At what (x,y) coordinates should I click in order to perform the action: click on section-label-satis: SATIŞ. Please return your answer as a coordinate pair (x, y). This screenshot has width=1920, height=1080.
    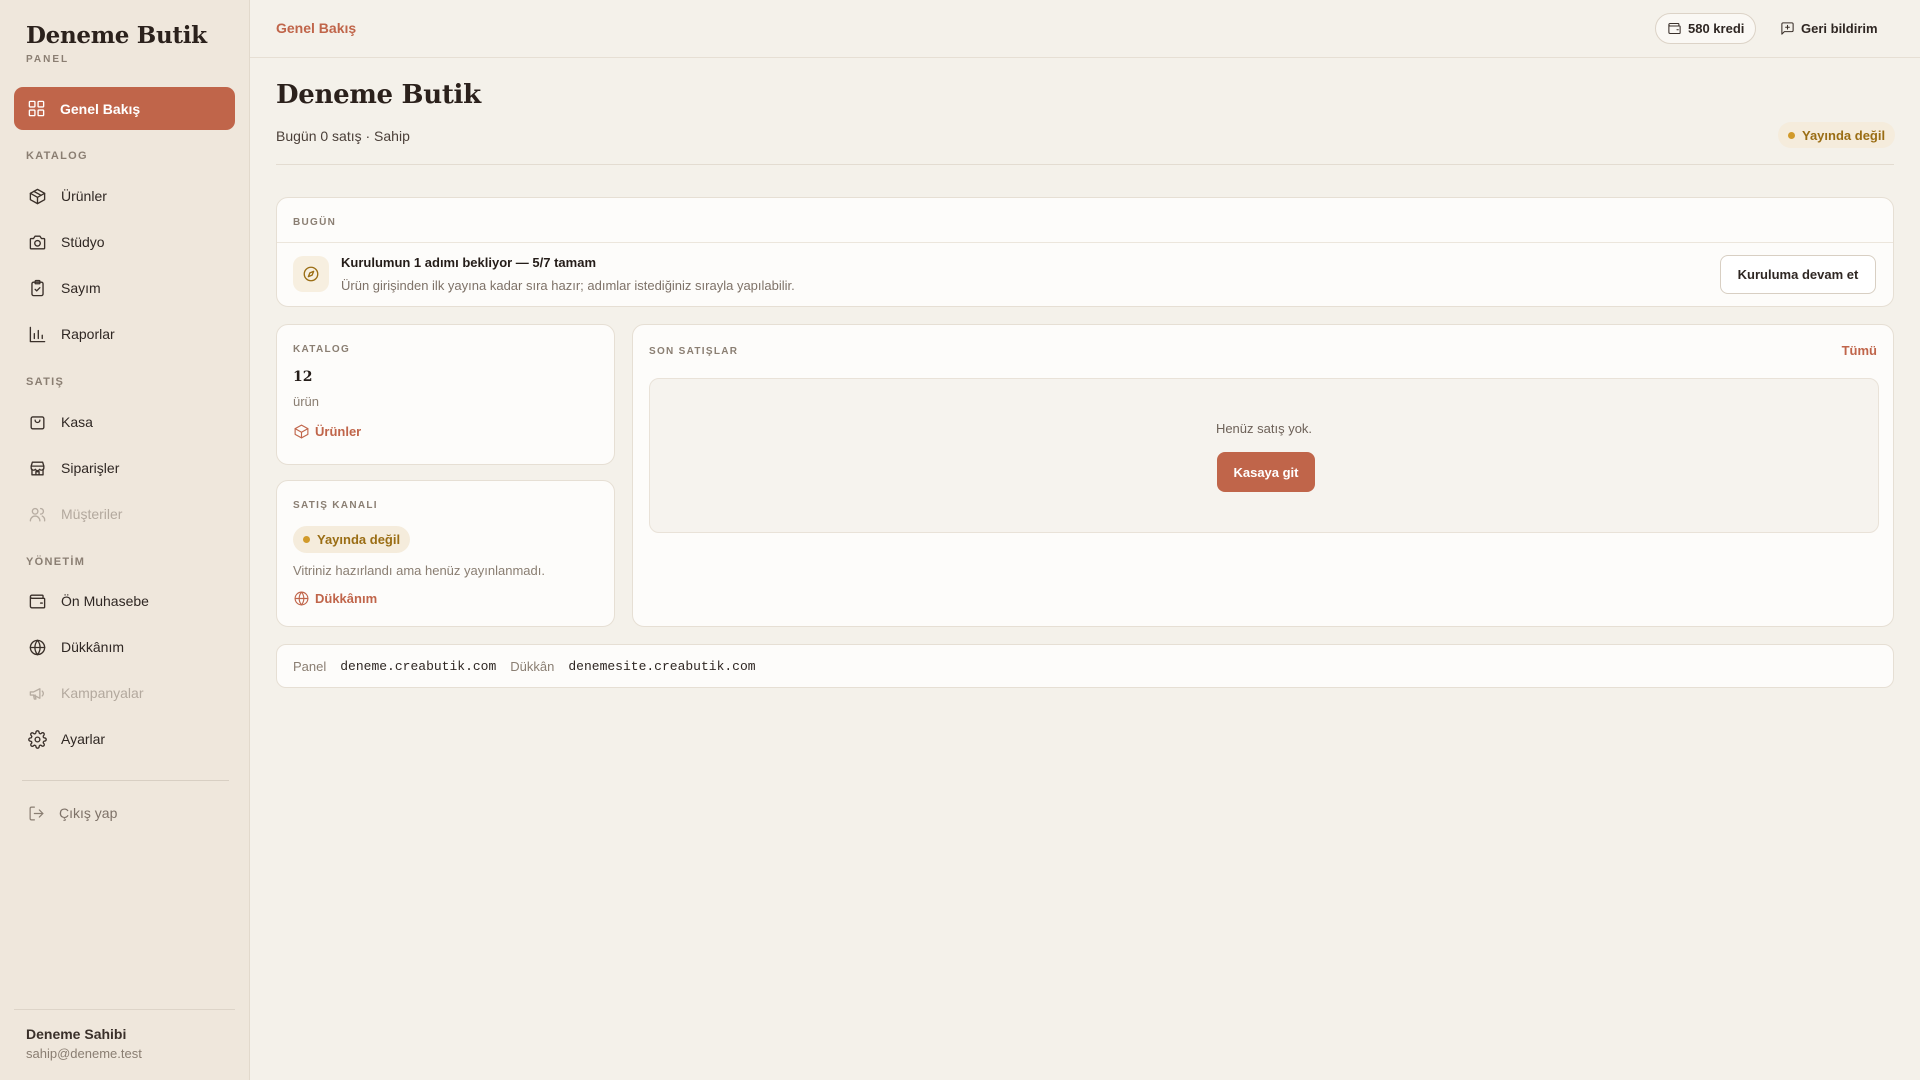
    Looking at the image, I should click on (45, 382).